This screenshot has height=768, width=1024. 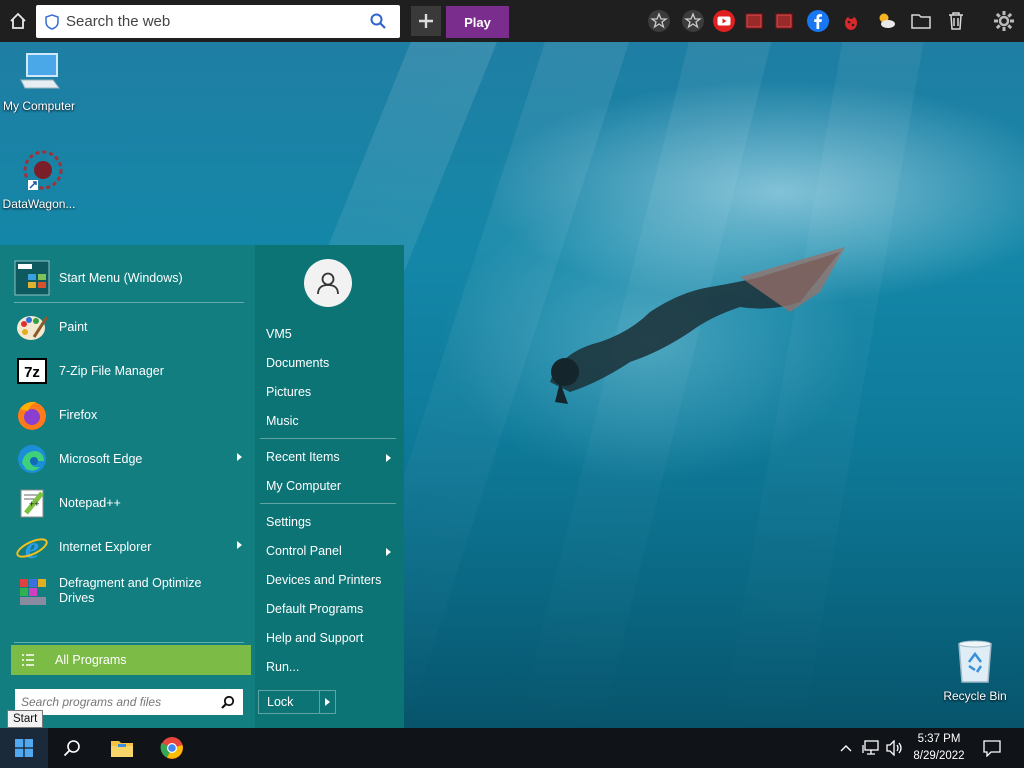 I want to click on favorite-star-button, so click(x=659, y=21).